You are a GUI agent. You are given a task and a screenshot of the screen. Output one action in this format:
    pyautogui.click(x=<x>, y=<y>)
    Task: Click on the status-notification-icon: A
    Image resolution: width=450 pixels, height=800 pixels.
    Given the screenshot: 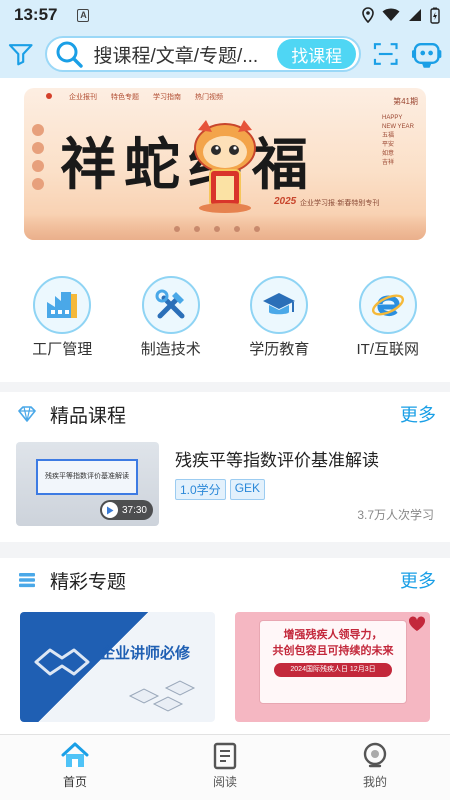 What is the action you would take?
    pyautogui.click(x=83, y=15)
    